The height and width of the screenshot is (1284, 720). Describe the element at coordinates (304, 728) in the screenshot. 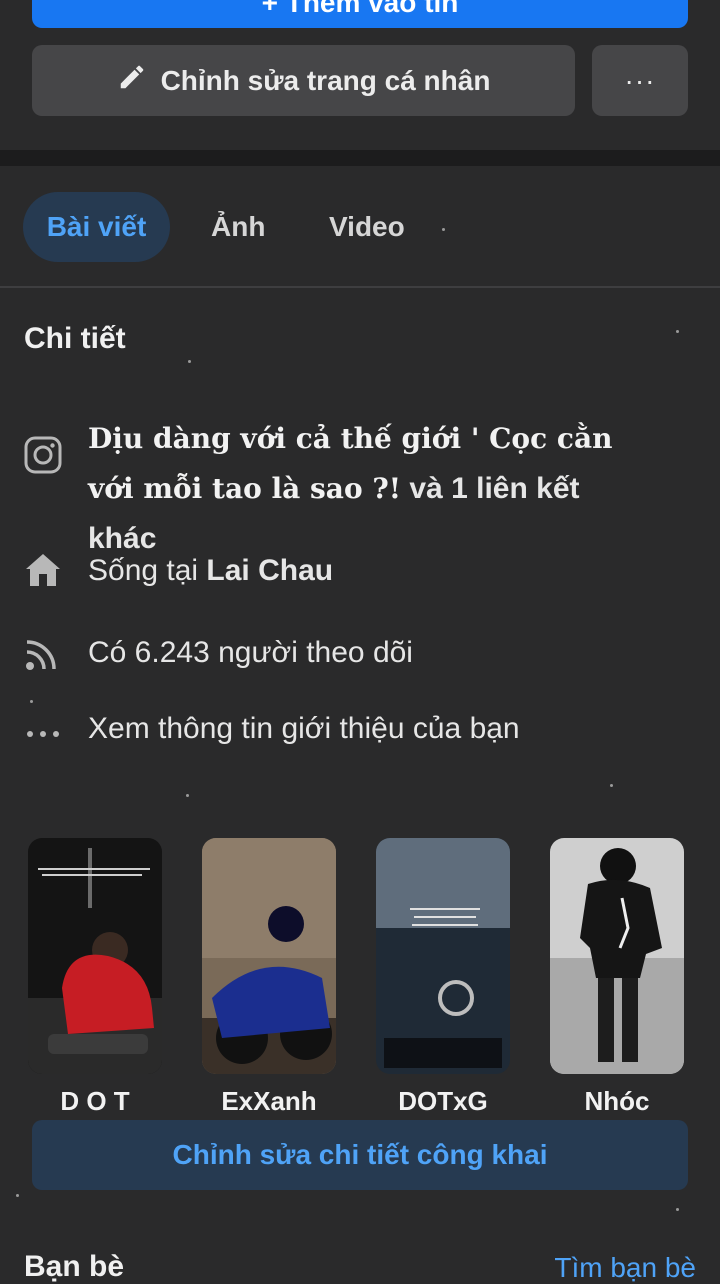

I see `about-text: Xem thông tin giới thiệu của bạn` at that location.